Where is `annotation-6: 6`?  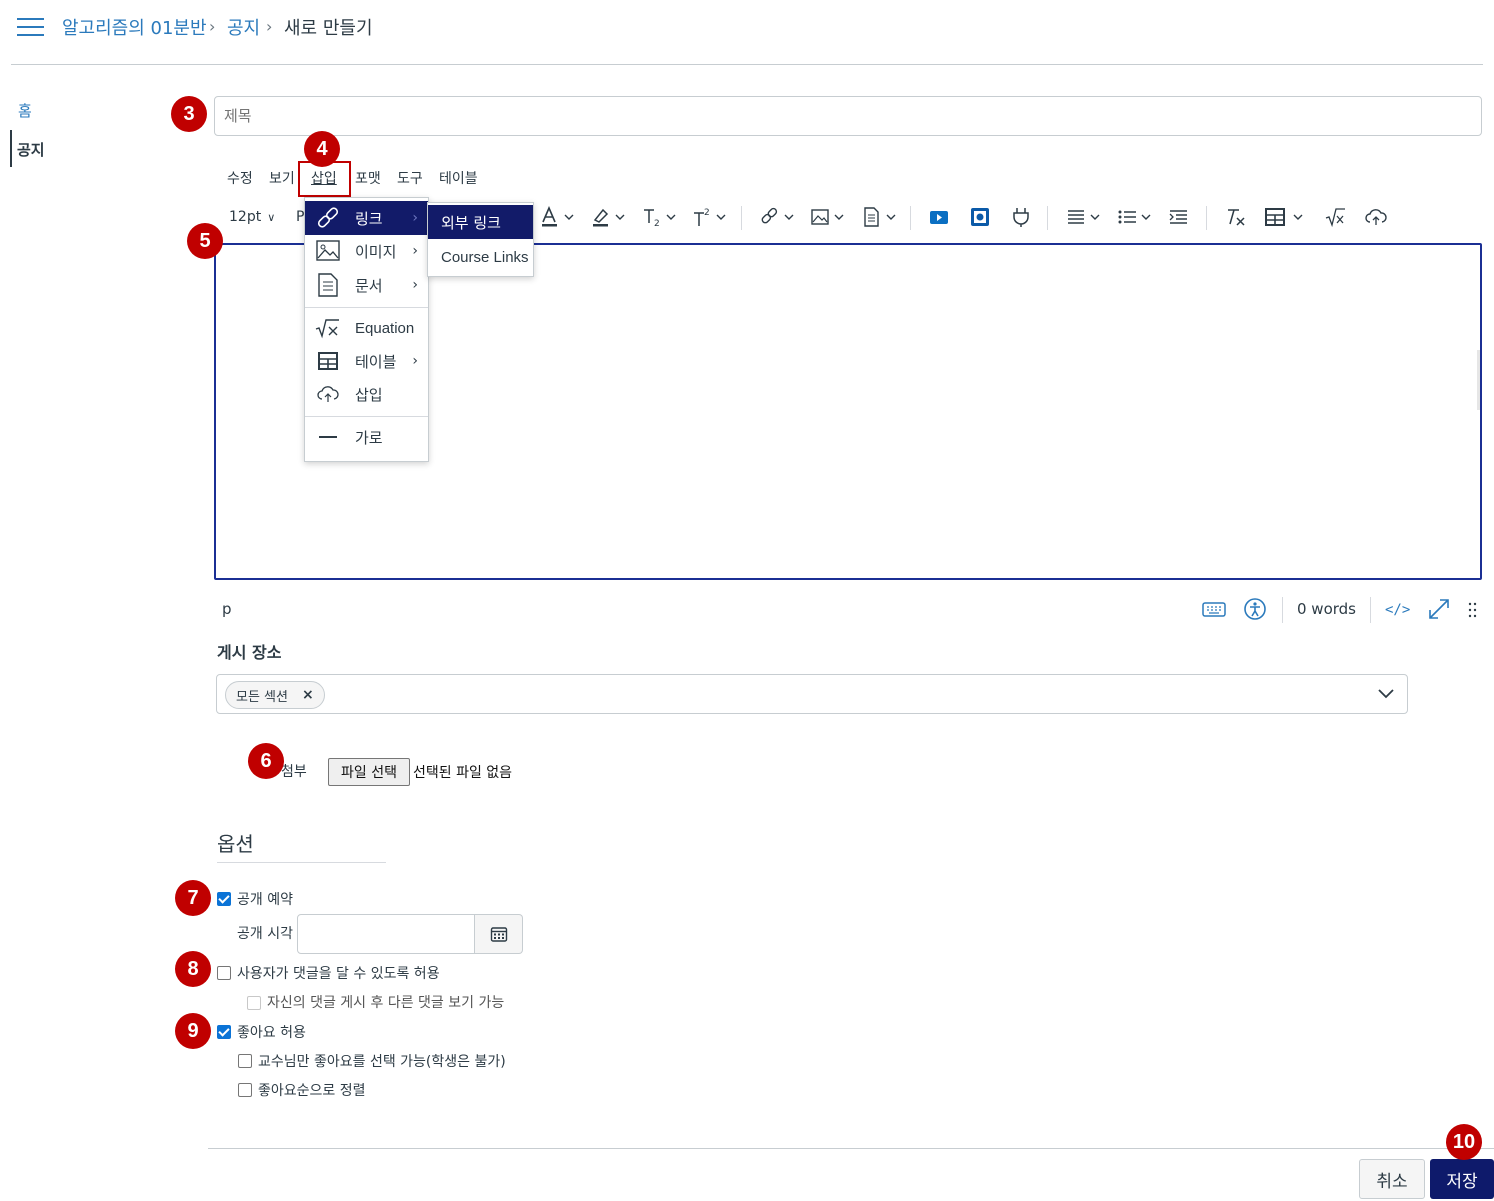
annotation-6: 6 is located at coordinates (266, 761).